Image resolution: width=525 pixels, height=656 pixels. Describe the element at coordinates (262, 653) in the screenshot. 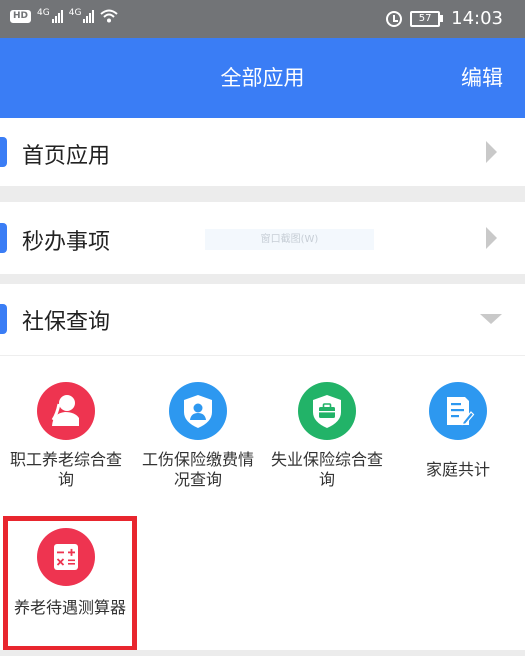

I see `bottom-separator` at that location.